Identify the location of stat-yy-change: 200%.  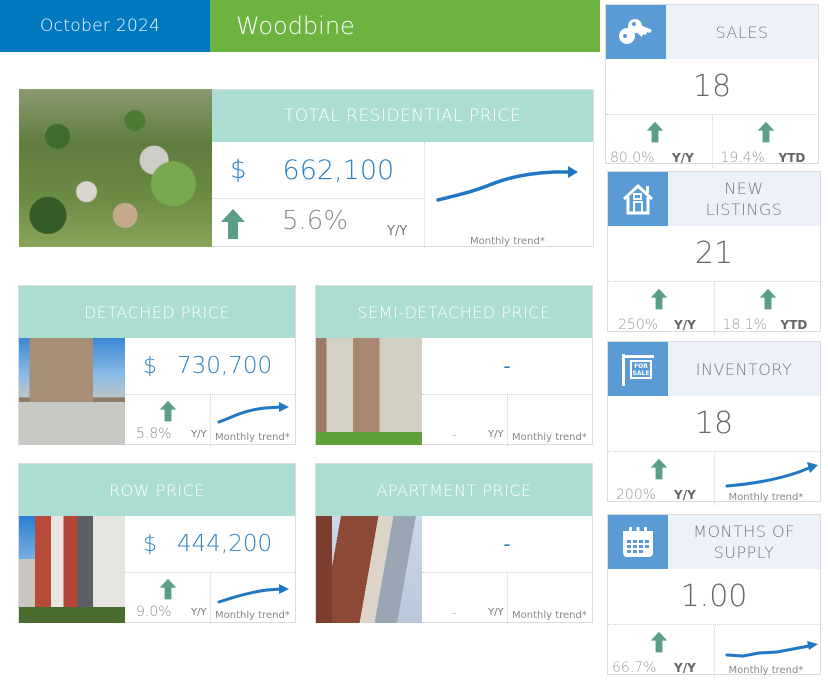
(636, 495).